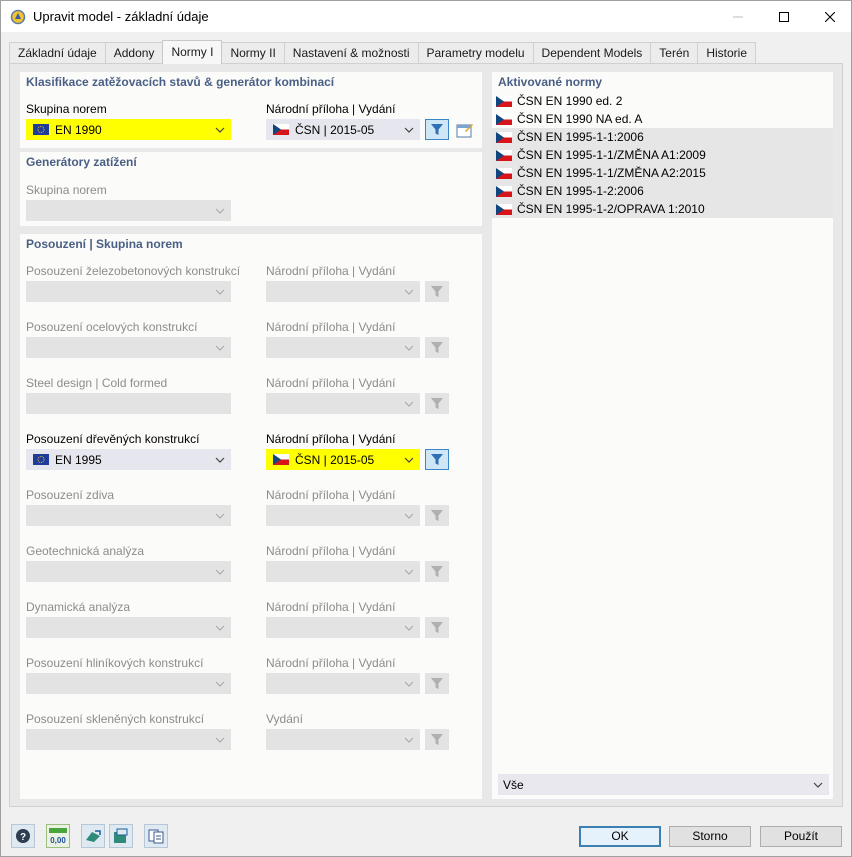 This screenshot has height=857, width=852. What do you see at coordinates (115, 663) in the screenshot?
I see `design-row-label: Posouzení hliníkových konstrukcí` at bounding box center [115, 663].